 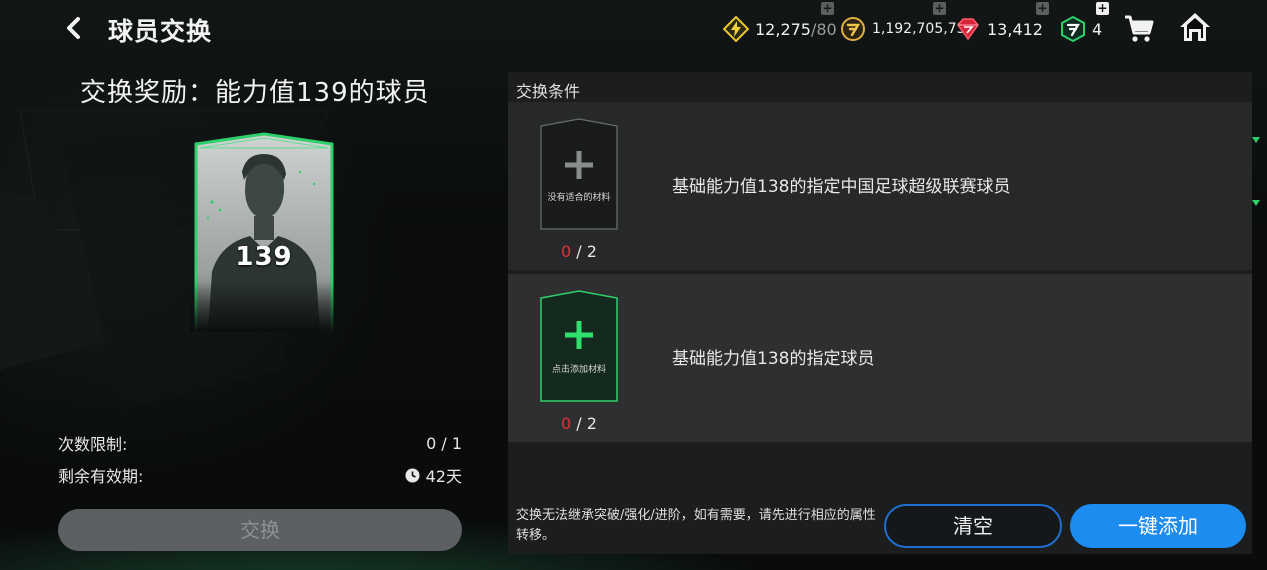 I want to click on conditions-header: 交换条件, so click(x=548, y=91).